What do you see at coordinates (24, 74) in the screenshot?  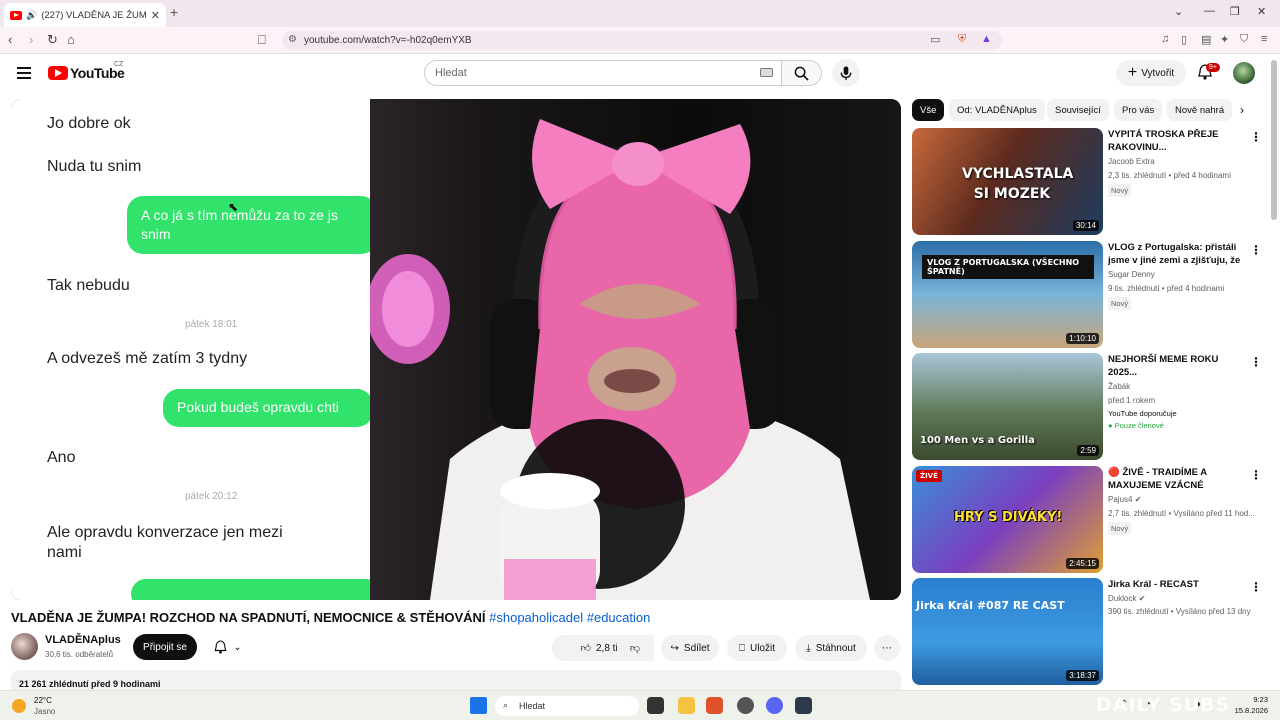 I see `guide-menu-icon` at bounding box center [24, 74].